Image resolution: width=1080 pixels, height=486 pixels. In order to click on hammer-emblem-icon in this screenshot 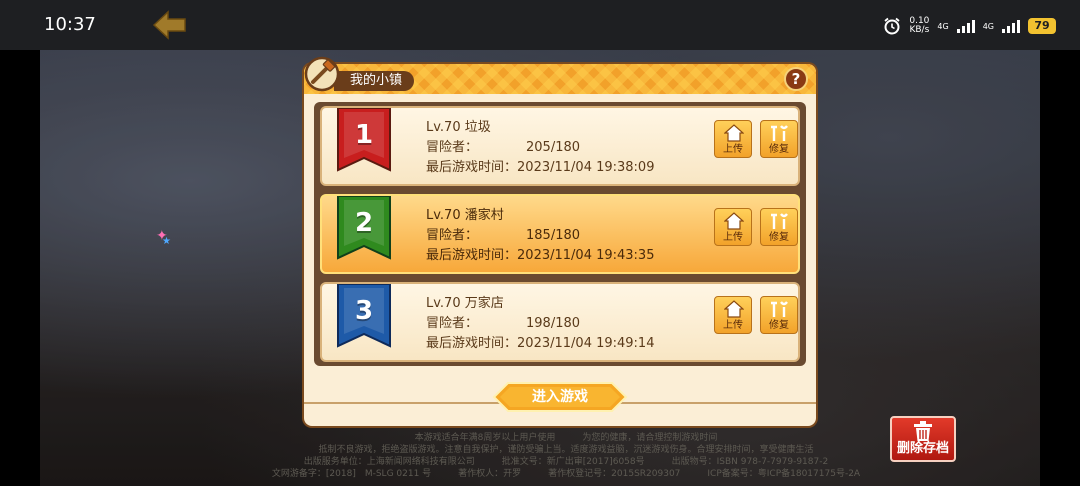, I will do `click(322, 74)`.